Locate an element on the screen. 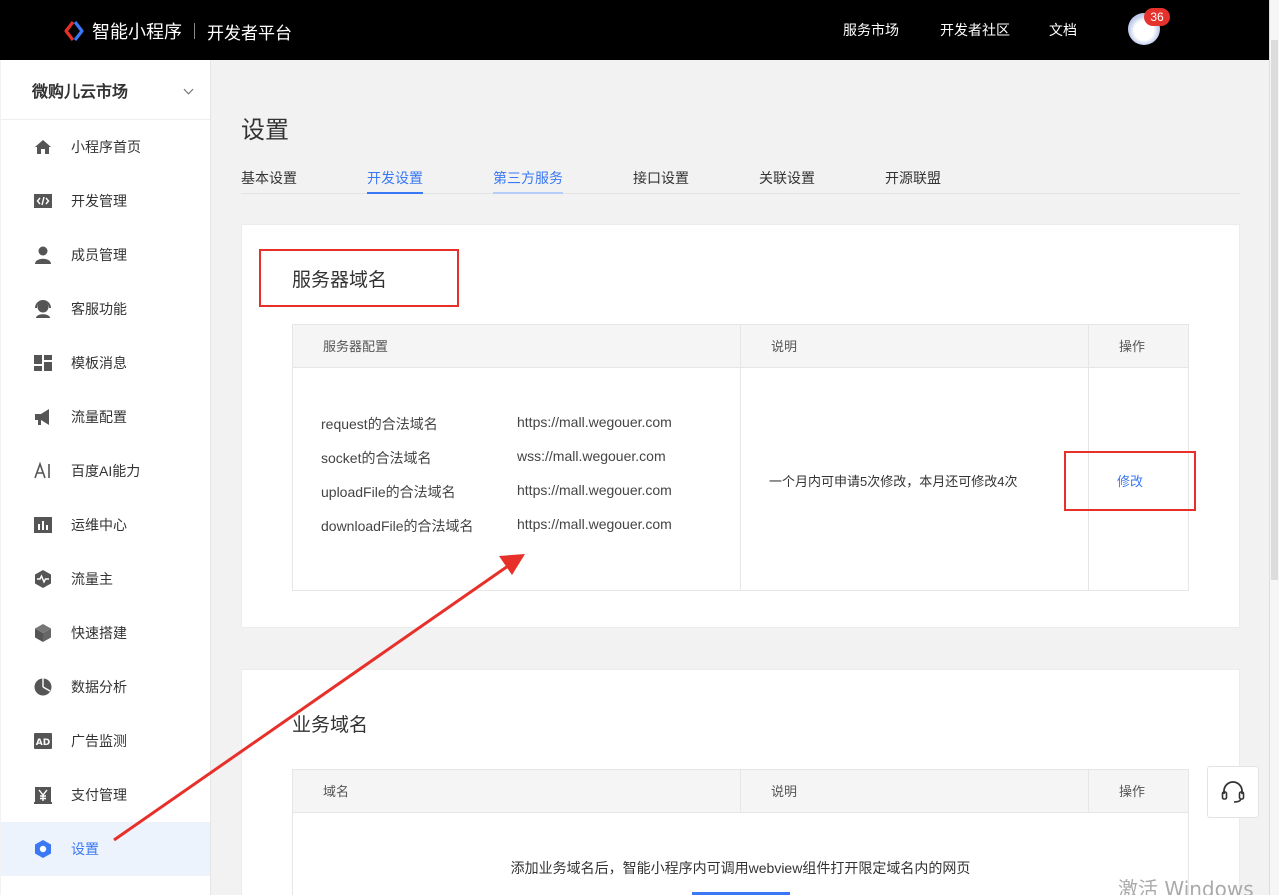  headset-support-icon is located at coordinates (1233, 792).